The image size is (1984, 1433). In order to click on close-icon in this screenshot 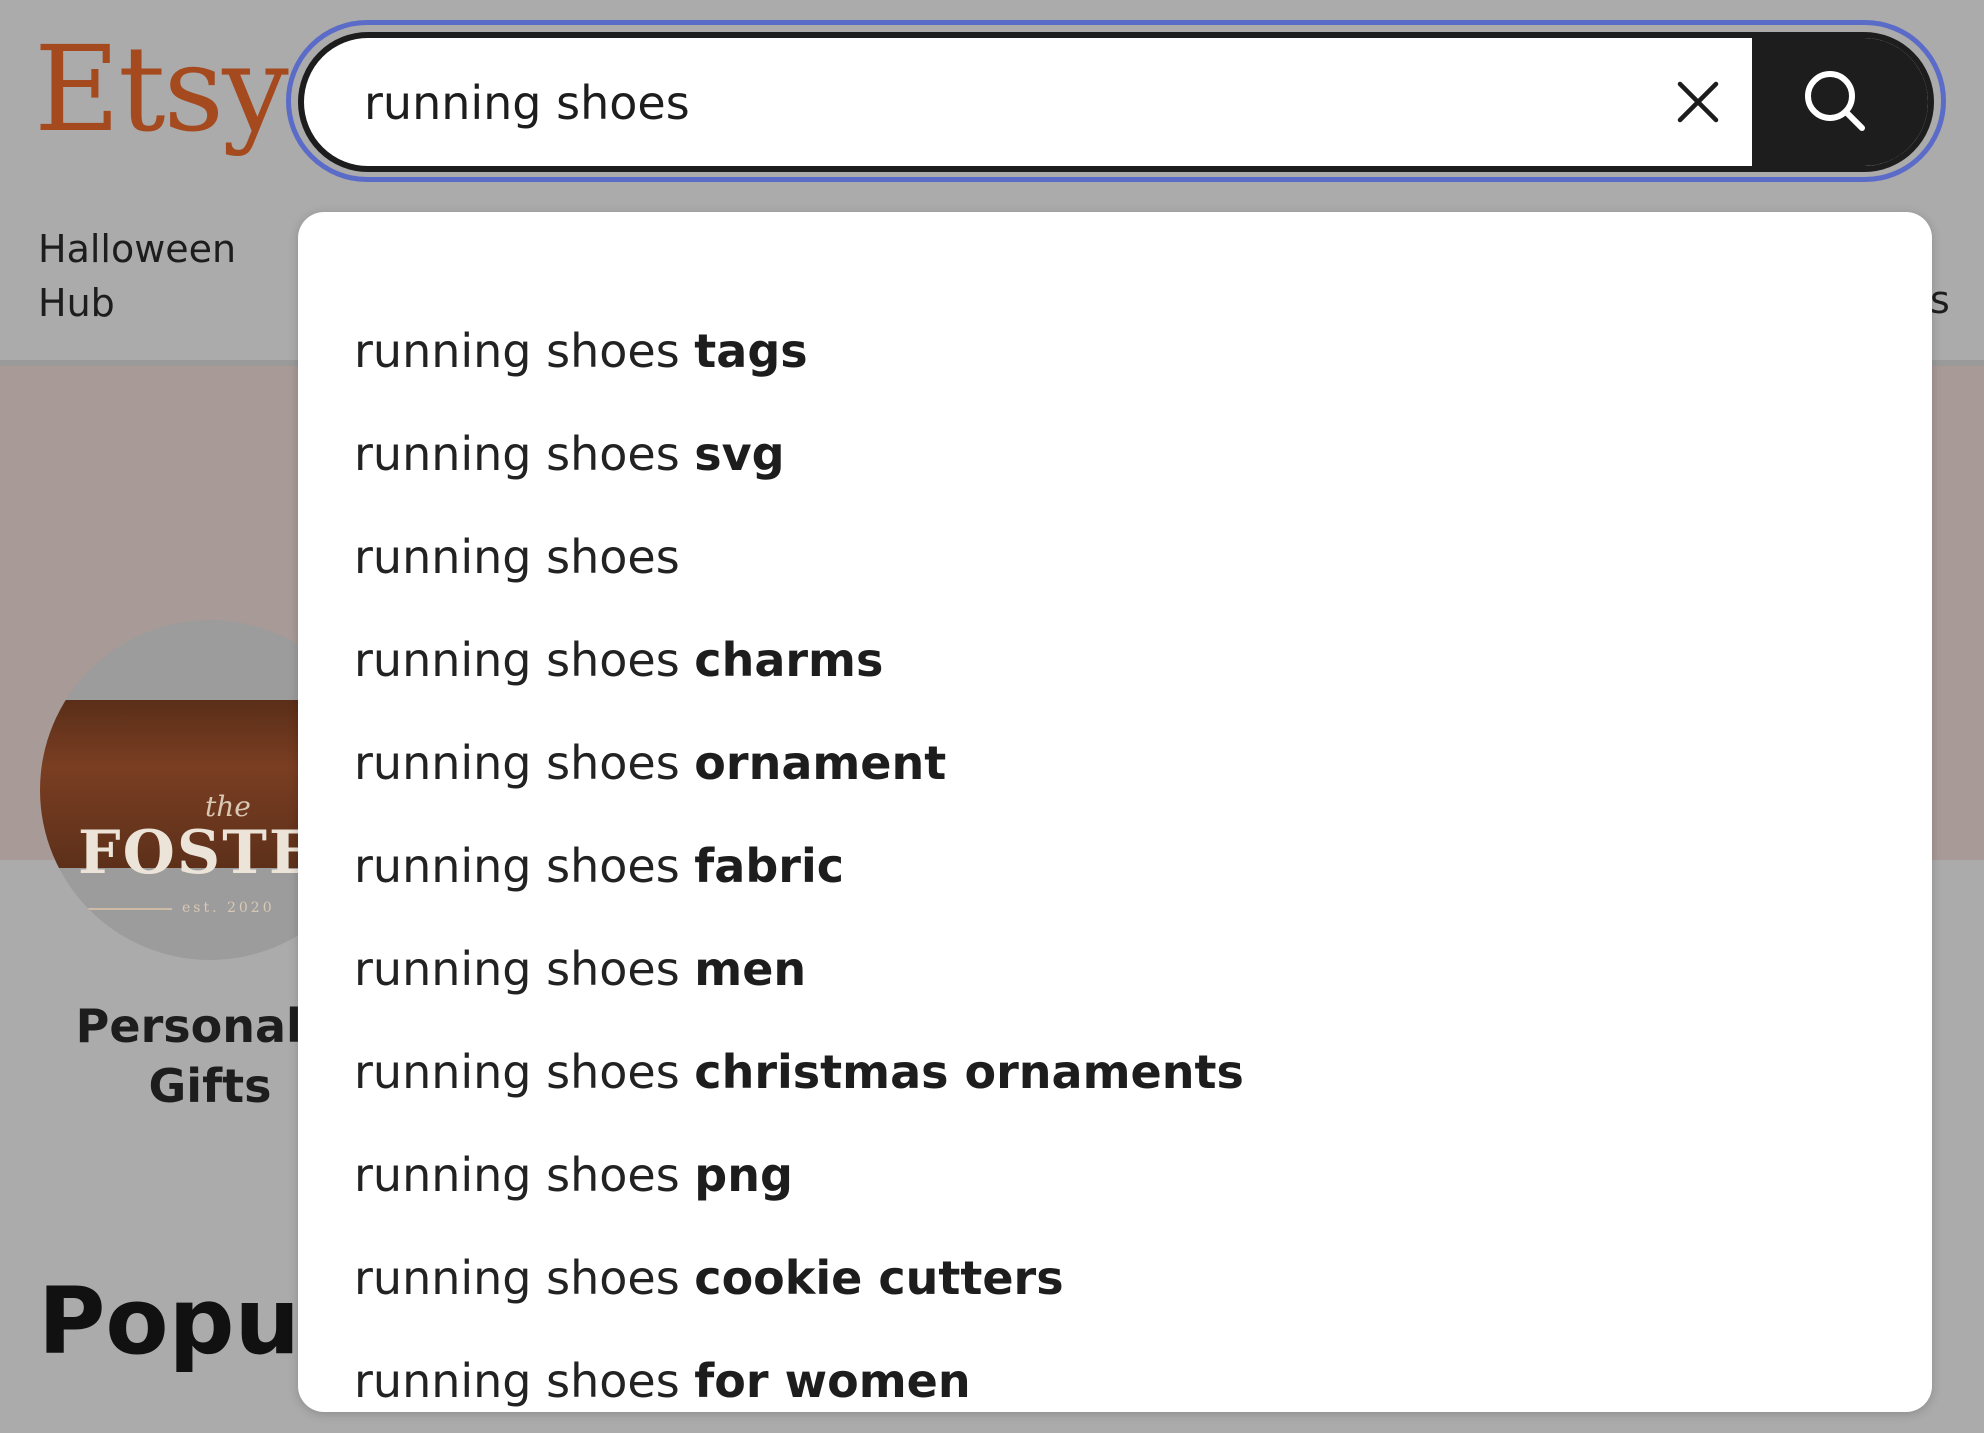, I will do `click(1698, 102)`.